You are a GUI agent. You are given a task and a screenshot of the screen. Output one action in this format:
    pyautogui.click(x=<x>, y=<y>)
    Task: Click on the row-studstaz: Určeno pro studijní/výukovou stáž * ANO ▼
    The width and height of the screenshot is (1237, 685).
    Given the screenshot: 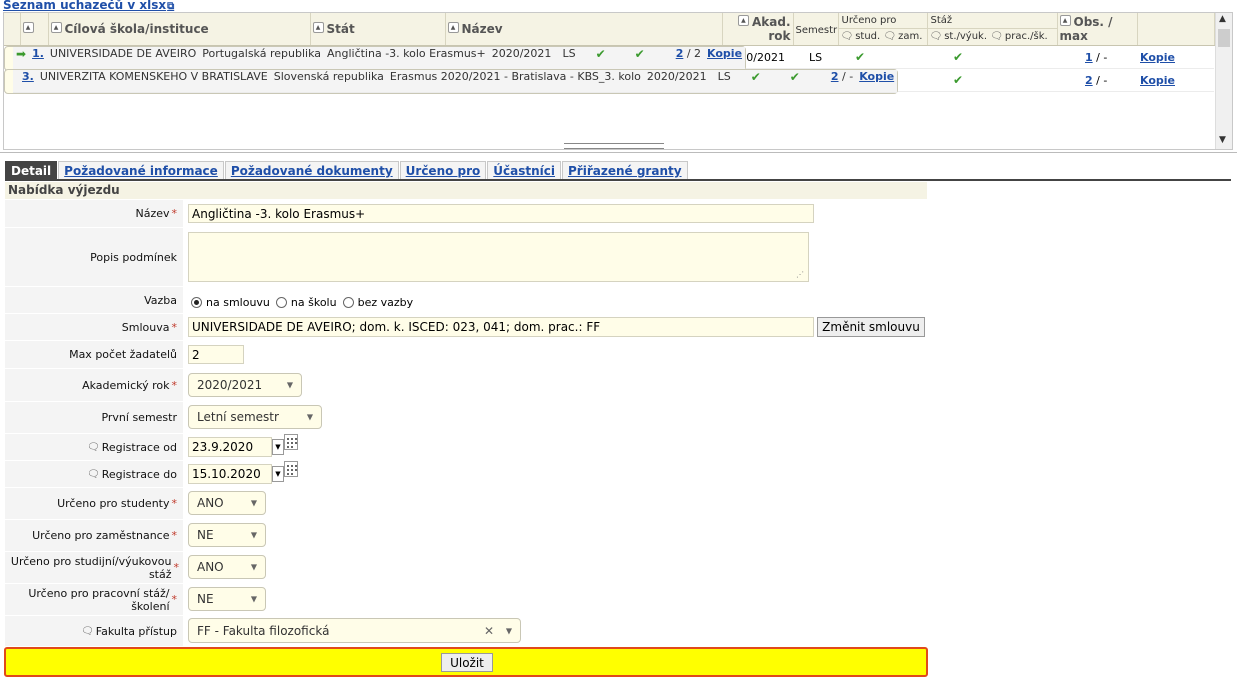 What is the action you would take?
    pyautogui.click(x=466, y=568)
    